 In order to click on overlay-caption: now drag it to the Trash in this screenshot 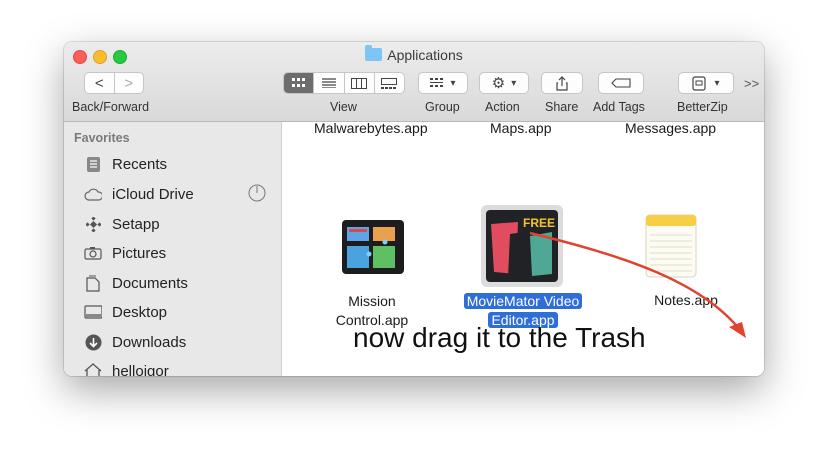, I will do `click(499, 337)`.